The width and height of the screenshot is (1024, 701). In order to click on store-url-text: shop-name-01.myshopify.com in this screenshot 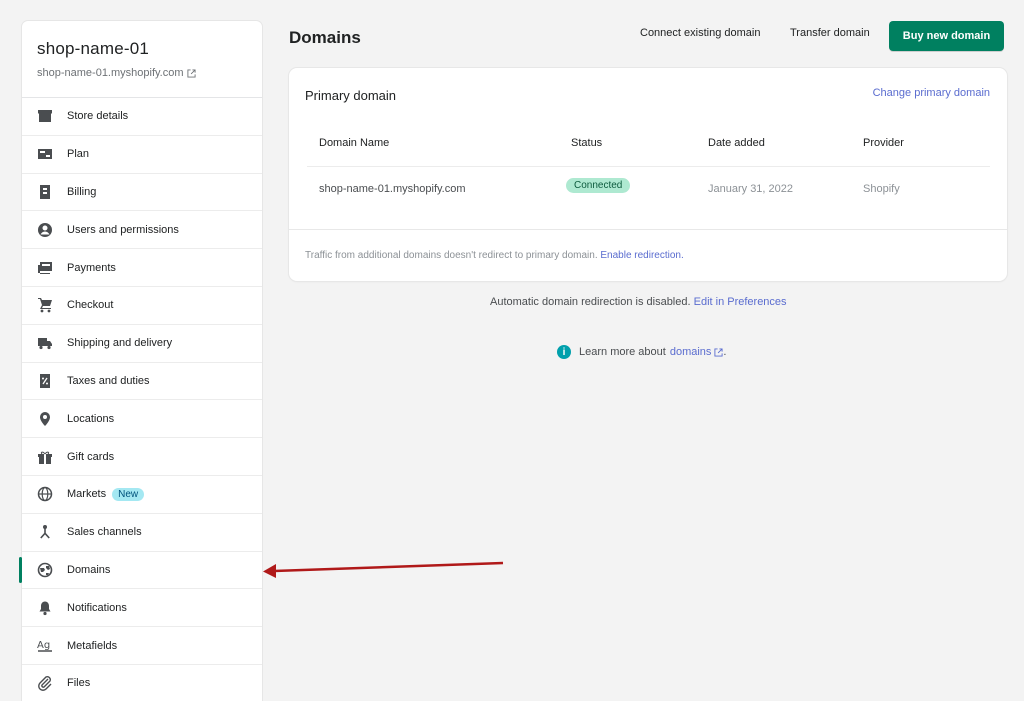, I will do `click(110, 73)`.